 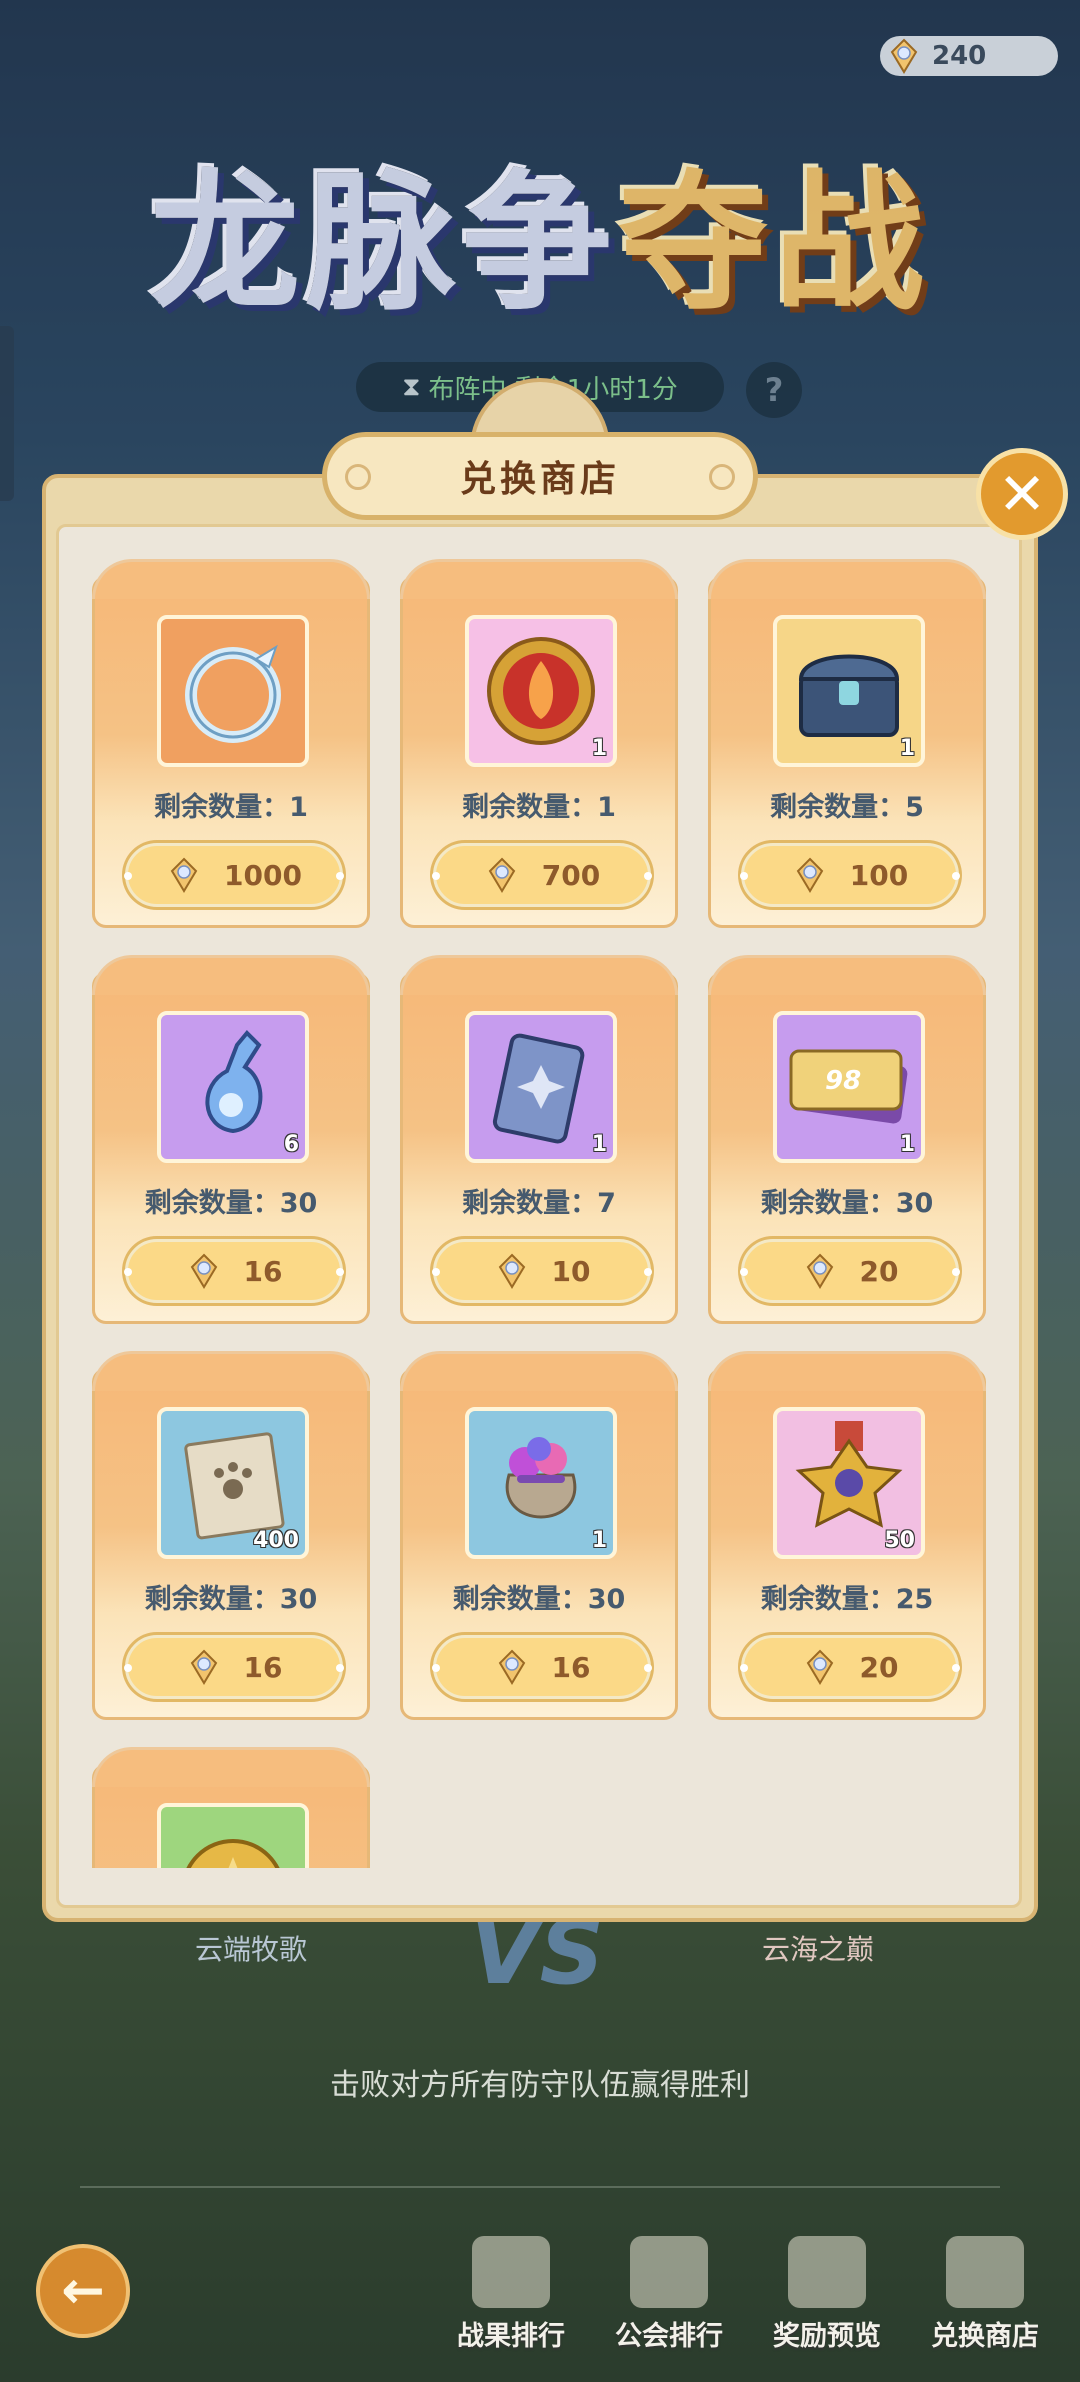 I want to click on book-icon, so click(x=511, y=2272).